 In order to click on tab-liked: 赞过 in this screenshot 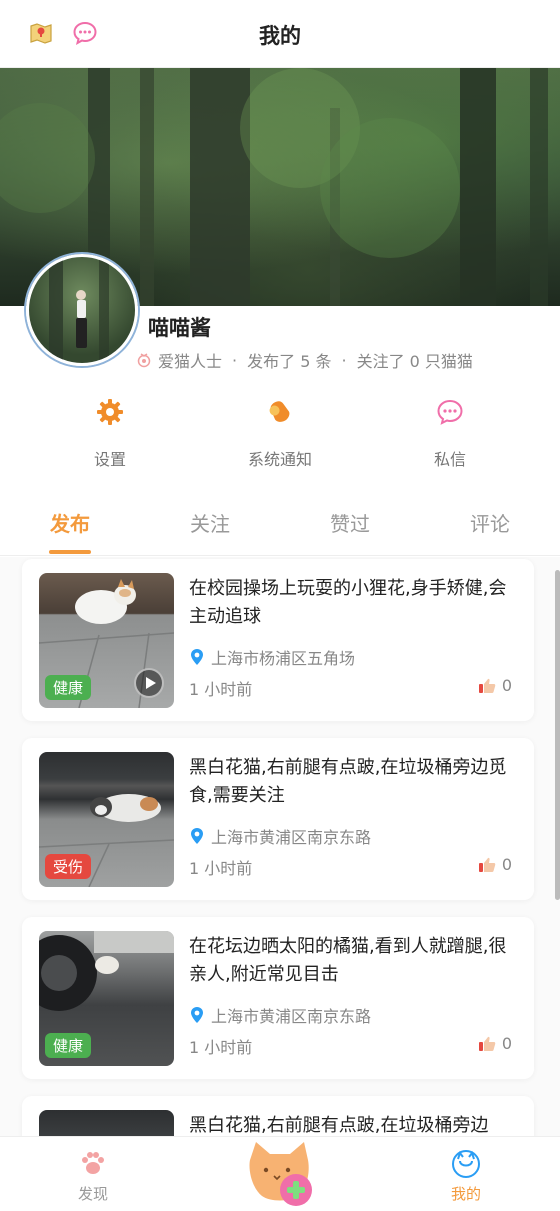, I will do `click(350, 522)`.